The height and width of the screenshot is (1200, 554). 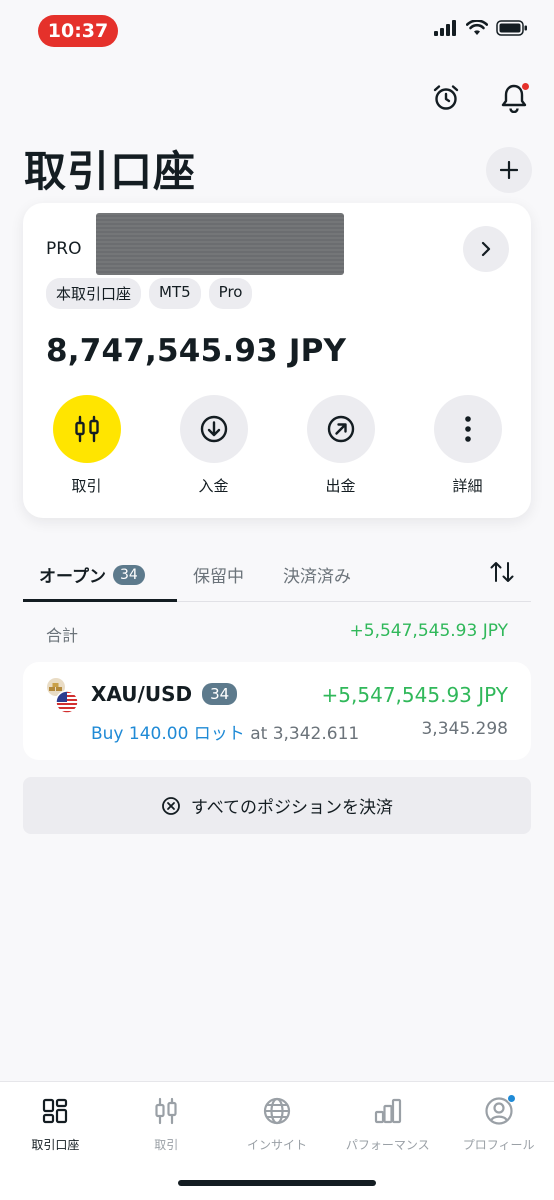 What do you see at coordinates (467, 486) in the screenshot?
I see `details-label: 詳細` at bounding box center [467, 486].